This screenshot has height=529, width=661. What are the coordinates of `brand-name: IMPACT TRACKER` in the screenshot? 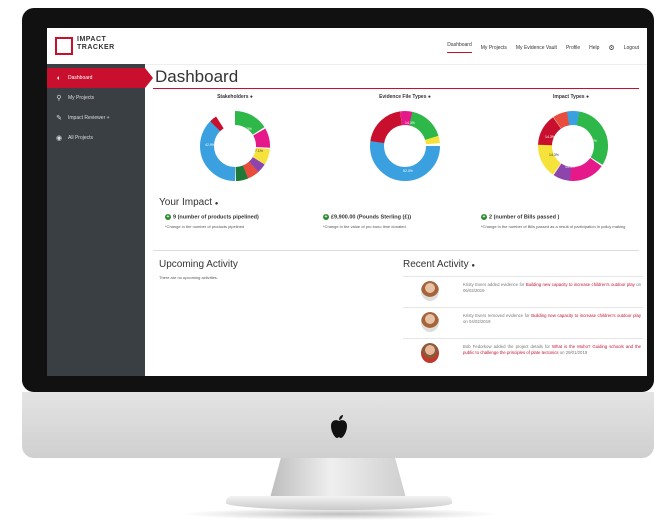 It's located at (107, 44).